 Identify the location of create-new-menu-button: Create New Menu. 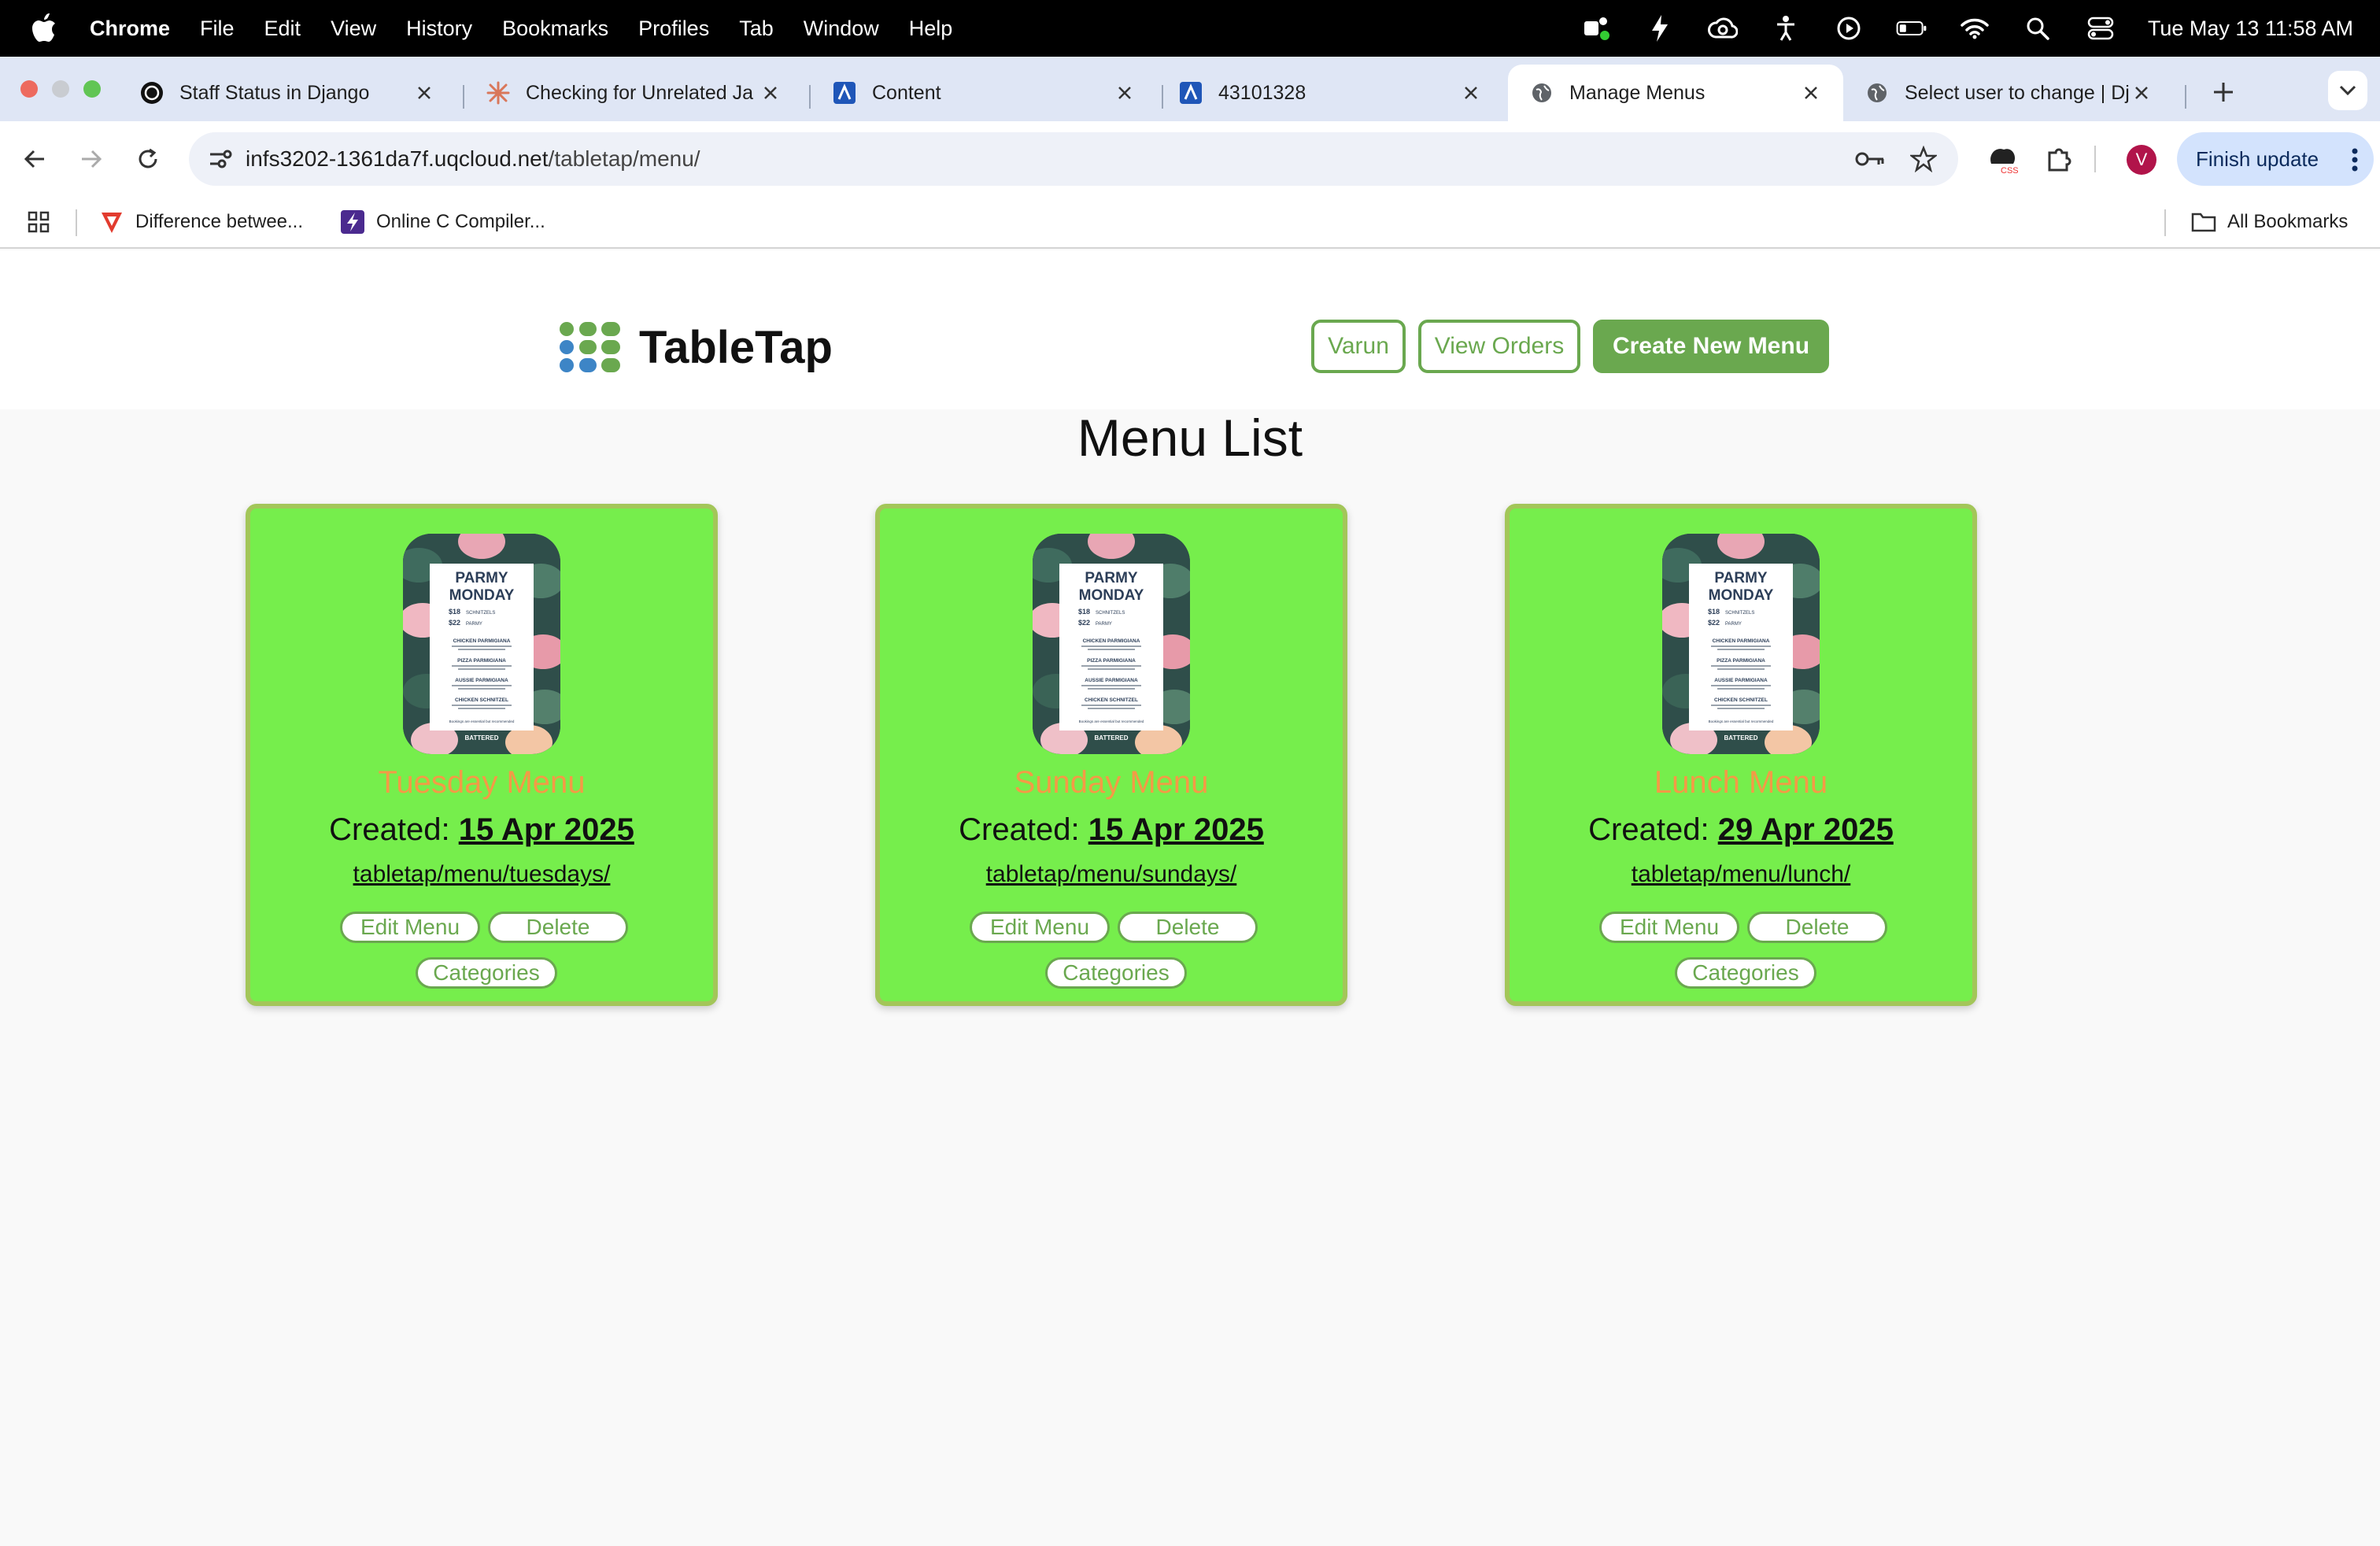
(1711, 346).